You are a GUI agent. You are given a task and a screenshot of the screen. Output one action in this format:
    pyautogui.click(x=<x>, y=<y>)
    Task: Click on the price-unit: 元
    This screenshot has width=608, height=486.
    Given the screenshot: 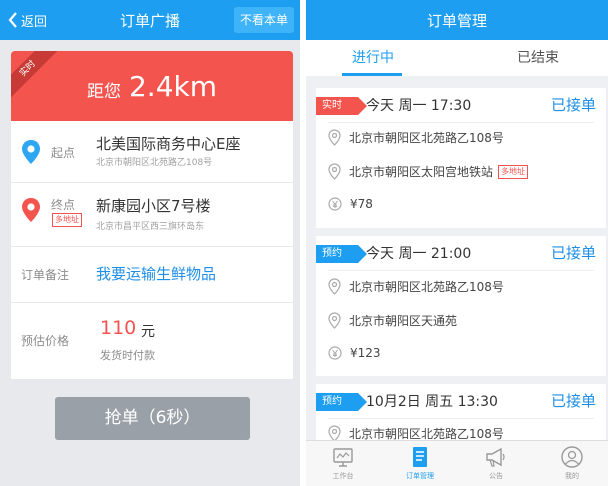 What is the action you would take?
    pyautogui.click(x=148, y=332)
    